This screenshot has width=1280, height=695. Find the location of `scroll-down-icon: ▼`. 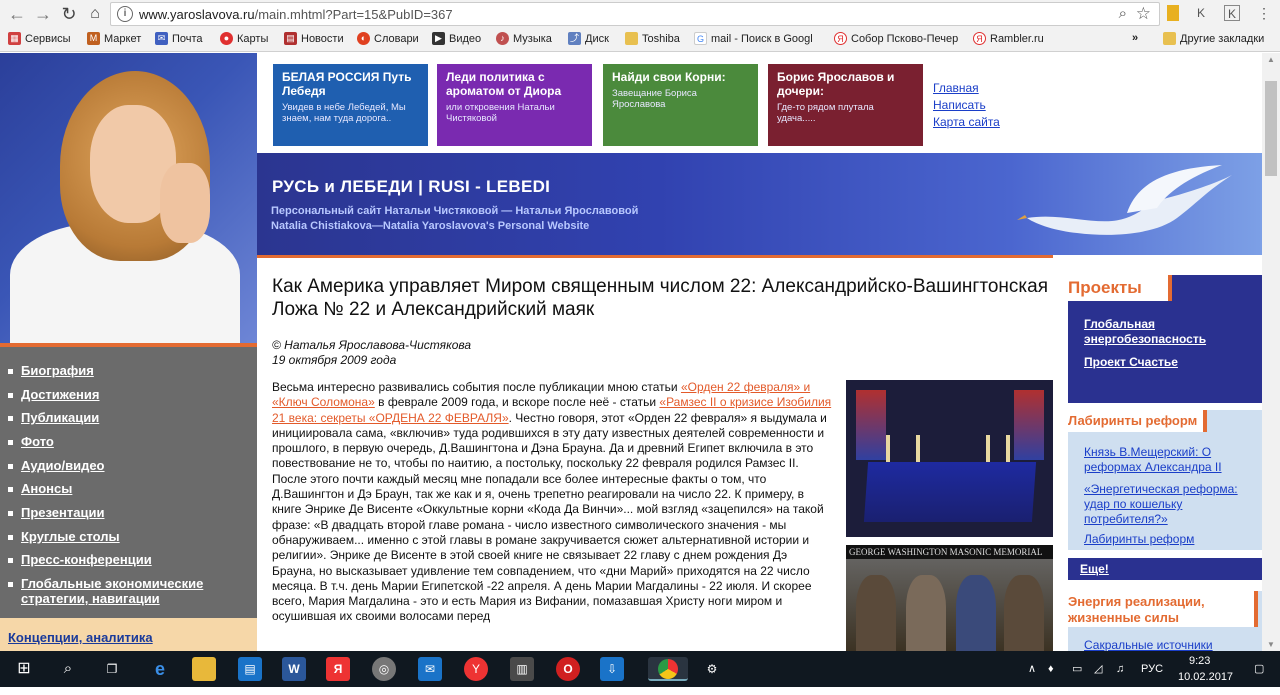

scroll-down-icon: ▼ is located at coordinates (1271, 644).